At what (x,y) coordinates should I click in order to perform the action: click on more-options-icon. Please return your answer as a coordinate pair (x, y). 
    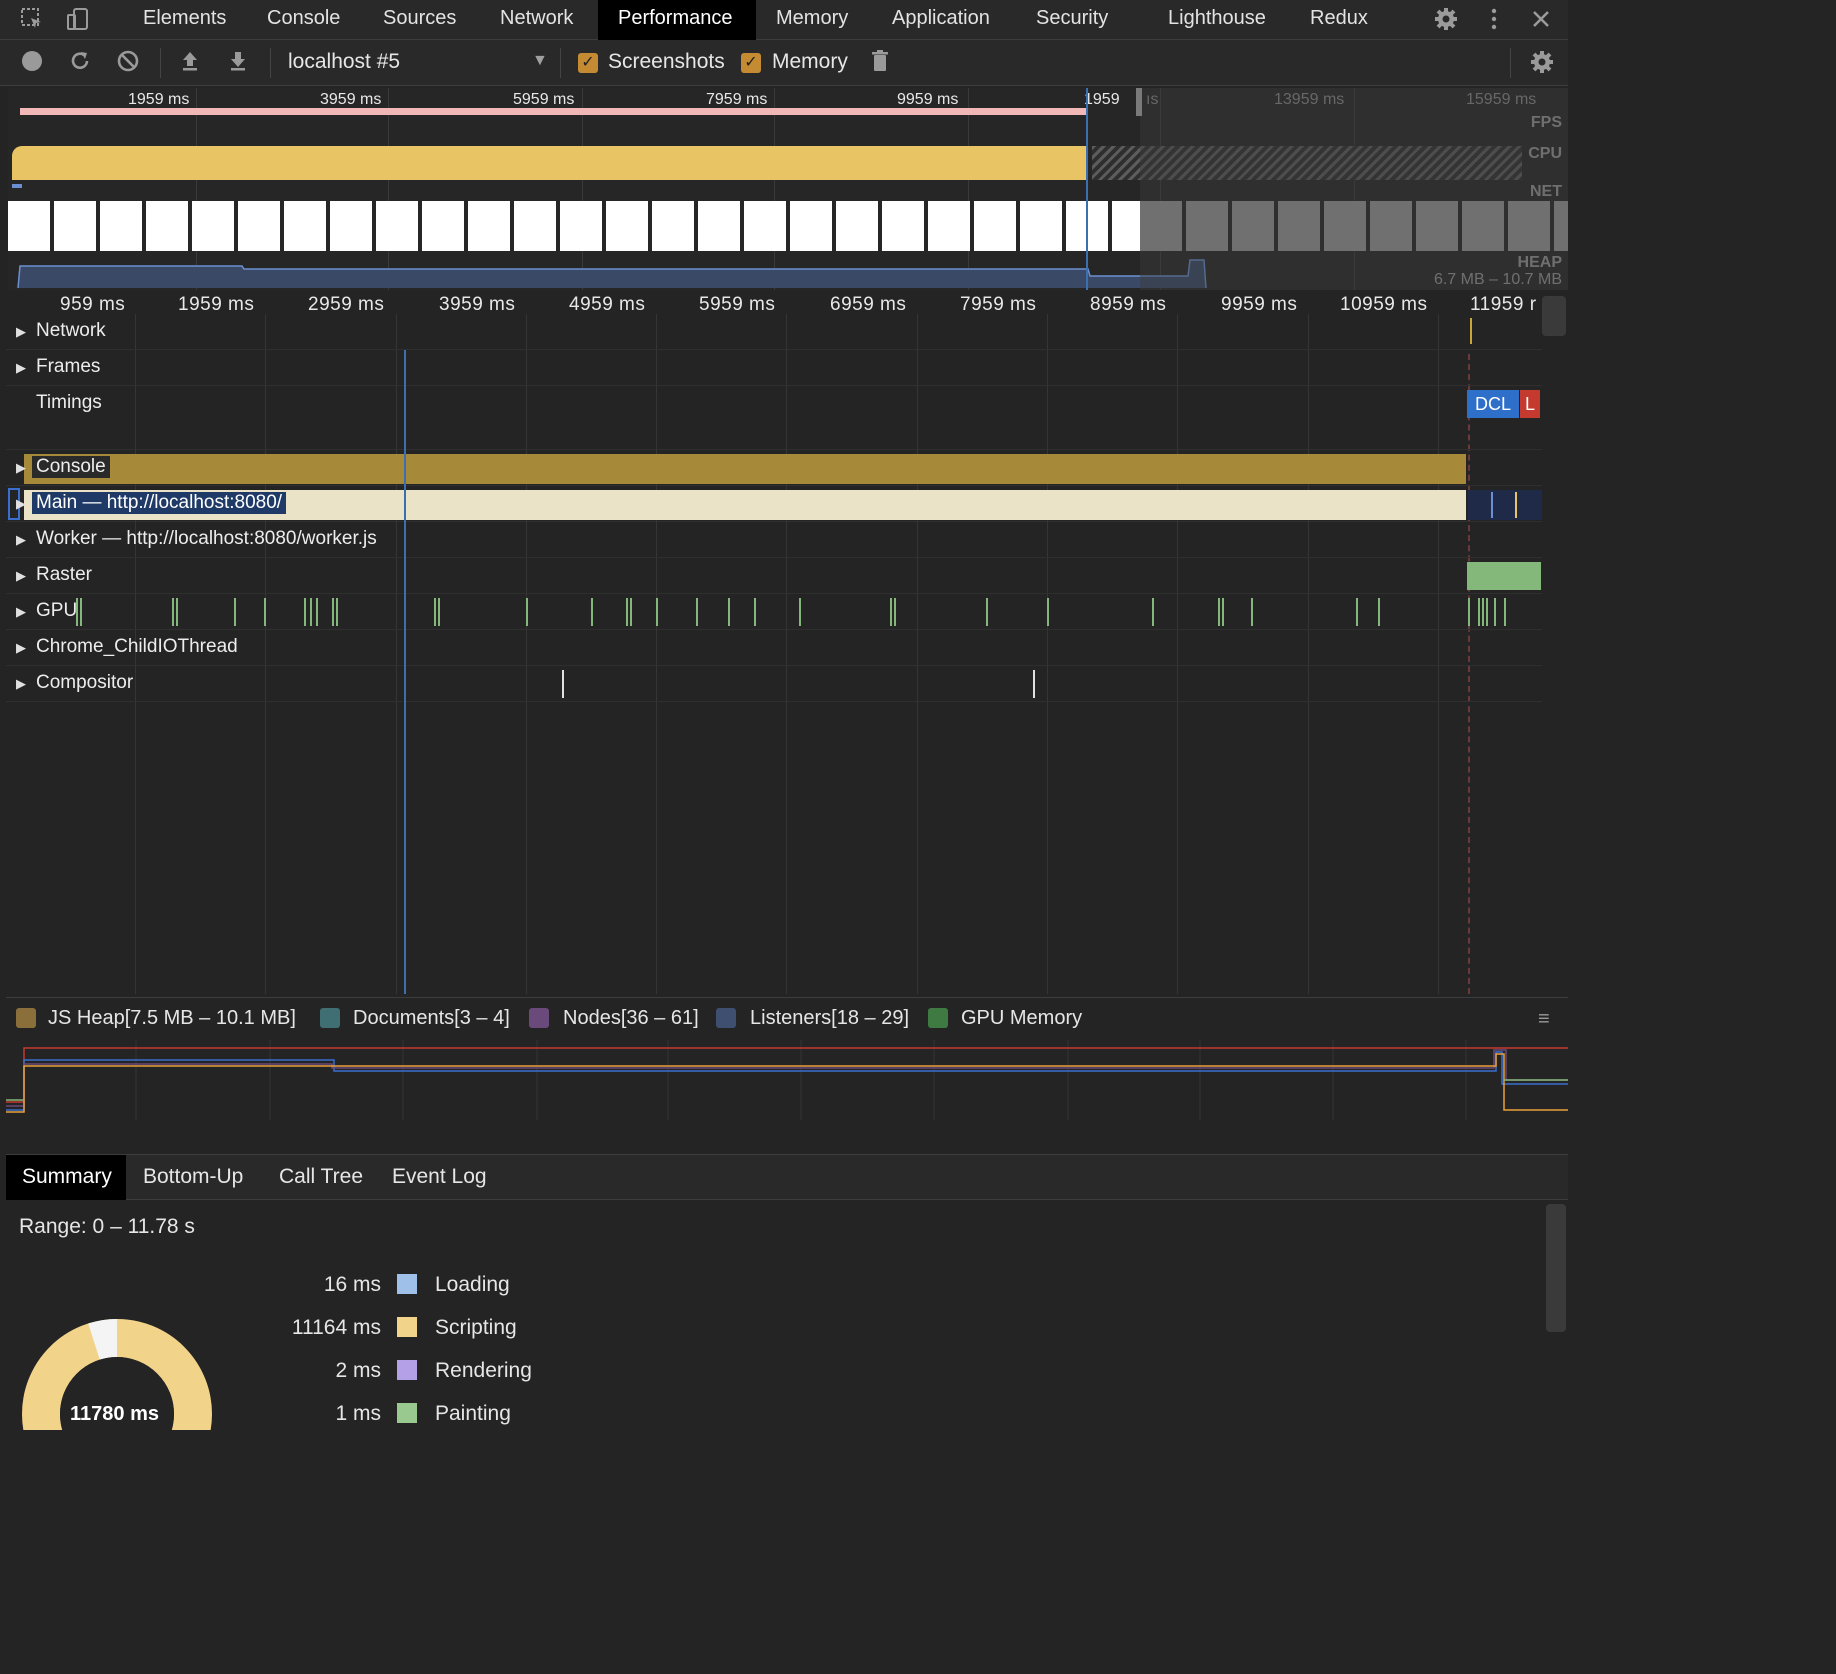
    Looking at the image, I should click on (1494, 20).